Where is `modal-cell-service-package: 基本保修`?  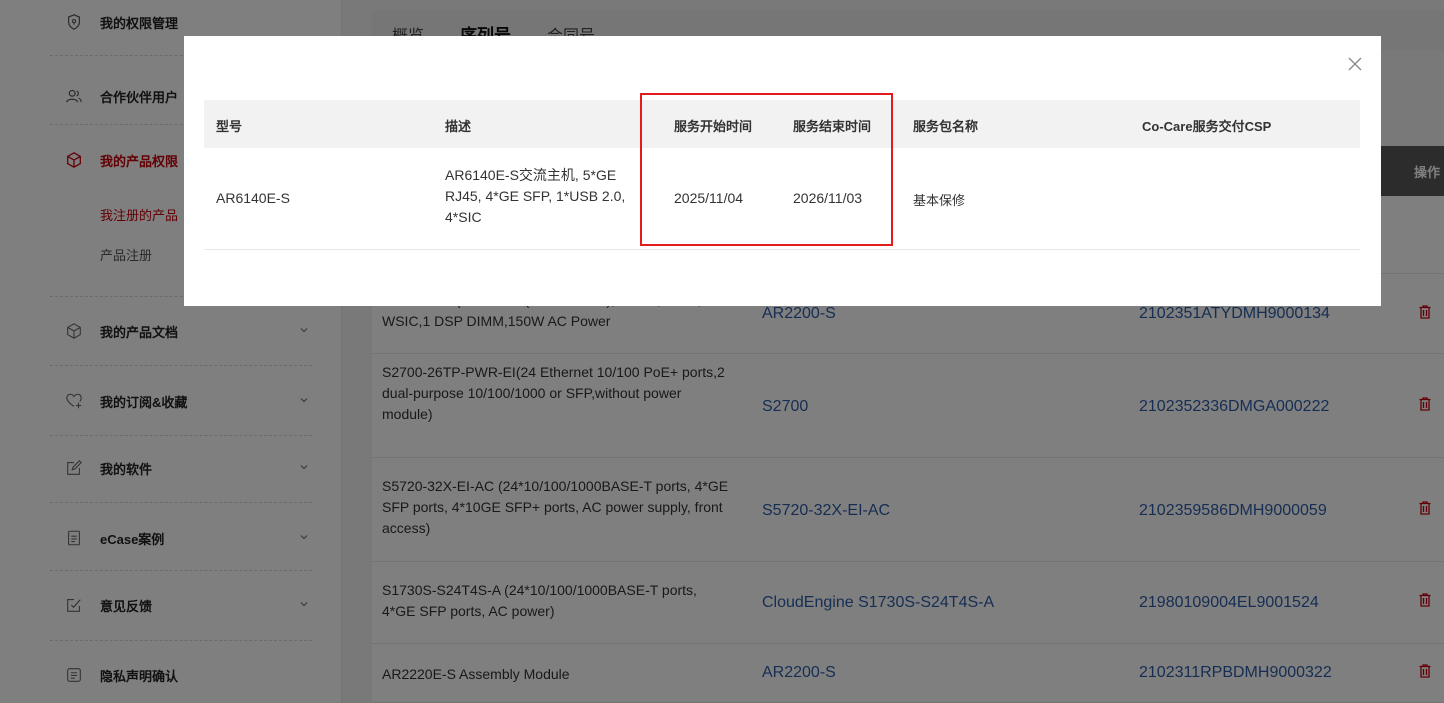 modal-cell-service-package: 基本保修 is located at coordinates (939, 200).